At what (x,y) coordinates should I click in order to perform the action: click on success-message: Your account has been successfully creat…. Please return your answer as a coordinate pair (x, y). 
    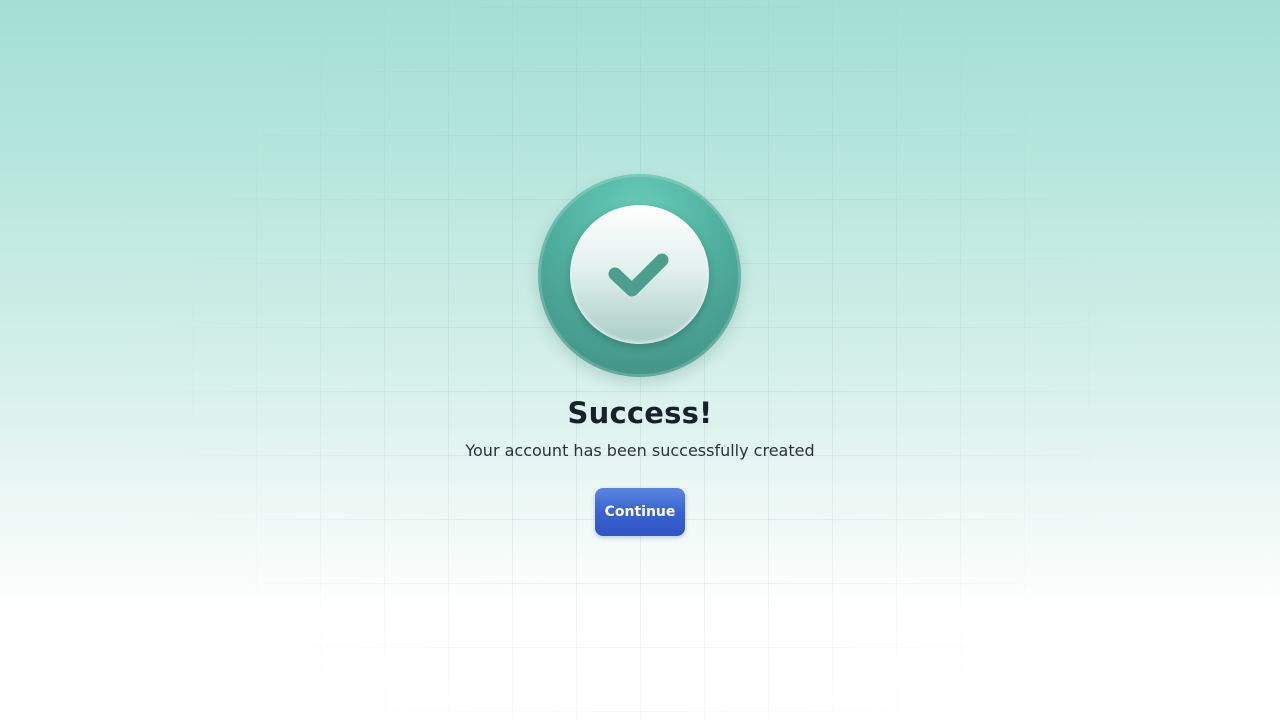
    Looking at the image, I should click on (640, 450).